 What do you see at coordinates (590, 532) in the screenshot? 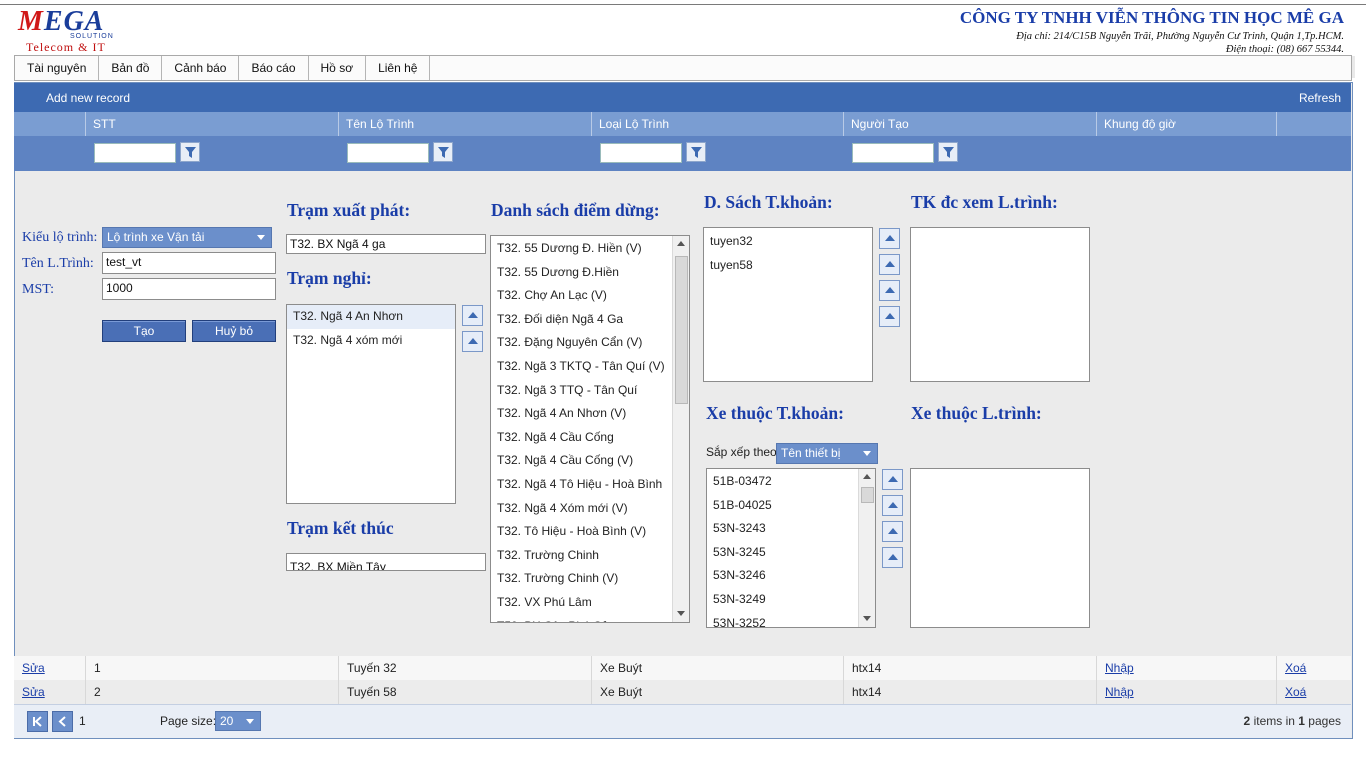
I see `list-item: T32. Tô Hiệu - Hoà Bình (V)` at bounding box center [590, 532].